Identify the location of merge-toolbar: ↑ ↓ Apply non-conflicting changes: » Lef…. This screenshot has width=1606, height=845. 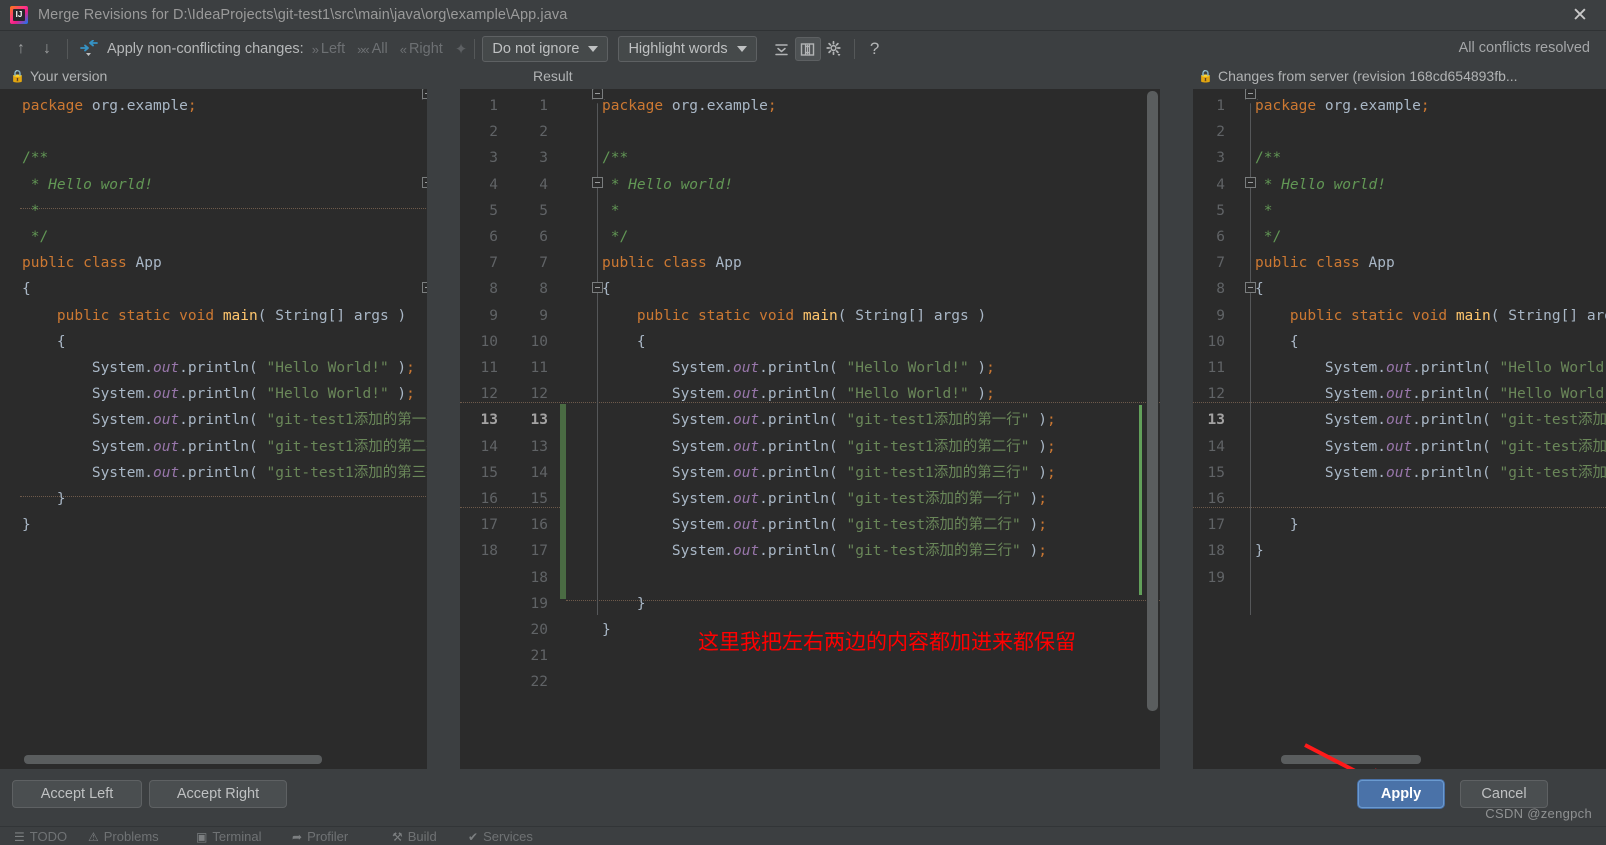
(803, 49).